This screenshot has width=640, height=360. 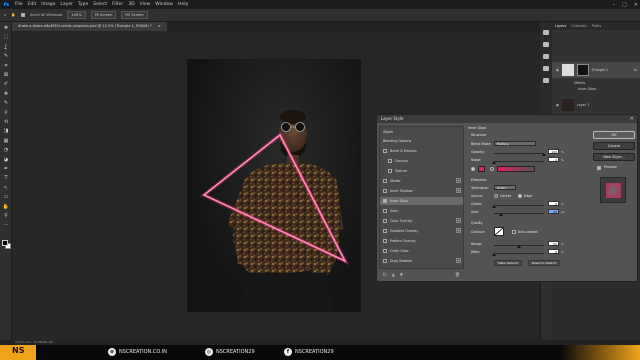 What do you see at coordinates (596, 105) in the screenshot?
I see `layer-row-layer1: ◉ Layer 1` at bounding box center [596, 105].